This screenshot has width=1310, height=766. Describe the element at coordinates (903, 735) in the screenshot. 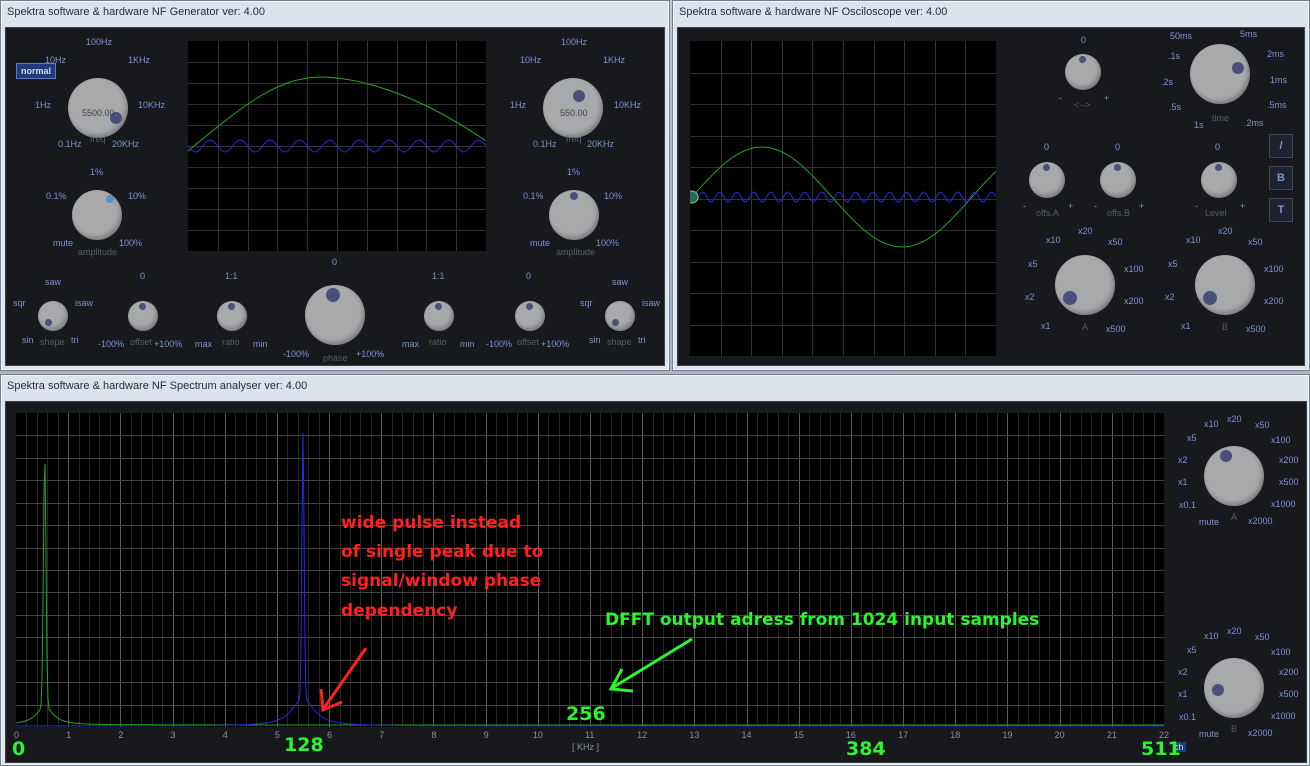

I see `x-tick-label: 17` at that location.